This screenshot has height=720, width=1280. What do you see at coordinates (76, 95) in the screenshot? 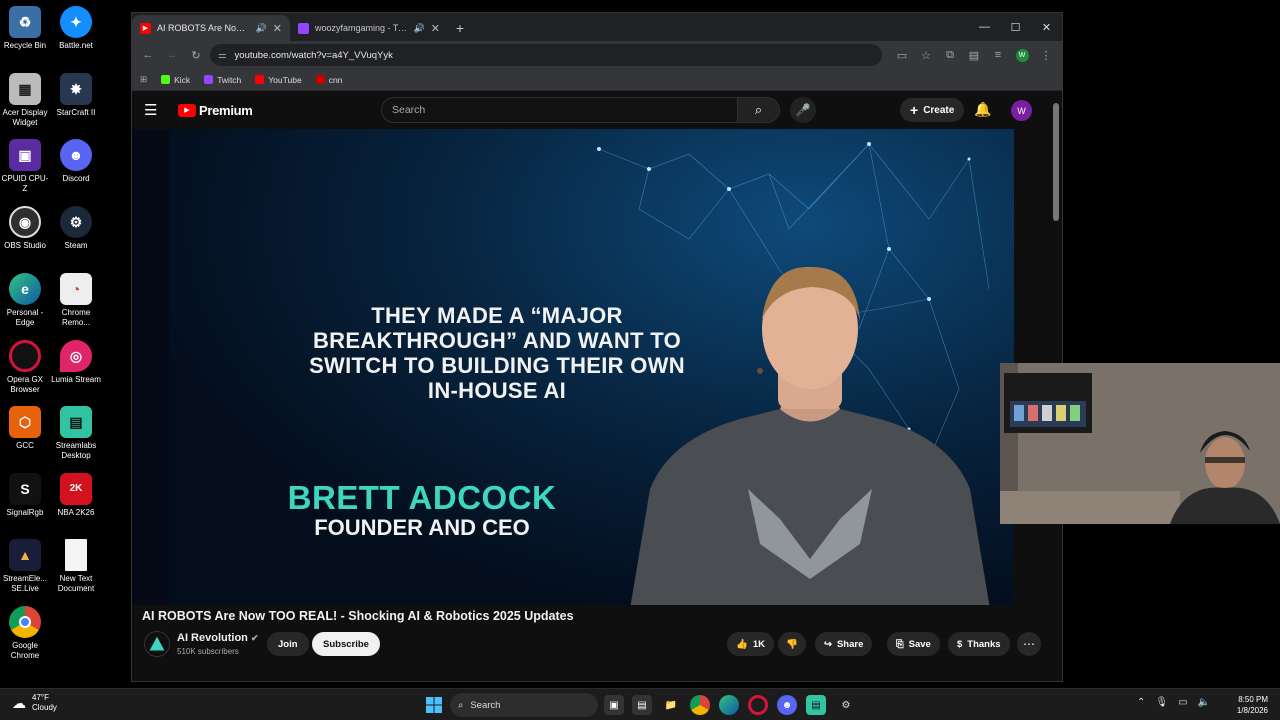
I see `desktop-icon-starcraft: ✸ StarCraft II` at bounding box center [76, 95].